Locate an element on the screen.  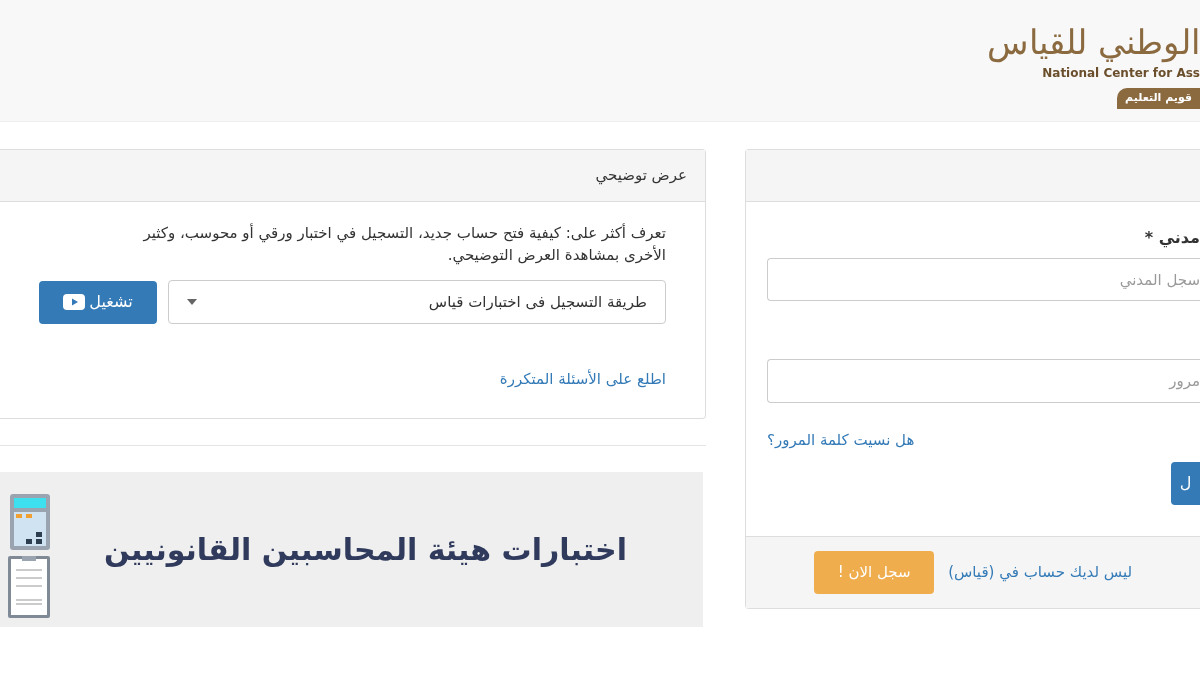
description-text: تعرف أكثر على: كيفية فتح حساب جديد، التسجيل في اختبار ورقي أو محوسب، وكثير الأخرى بمشاهدة العرض التوضيحي. is located at coordinates (404, 244).